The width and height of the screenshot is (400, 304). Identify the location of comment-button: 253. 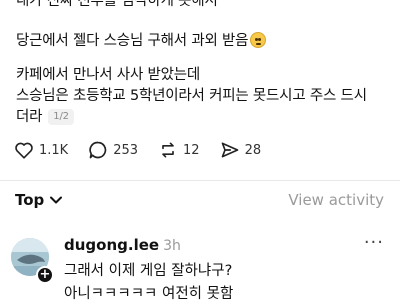
(113, 150).